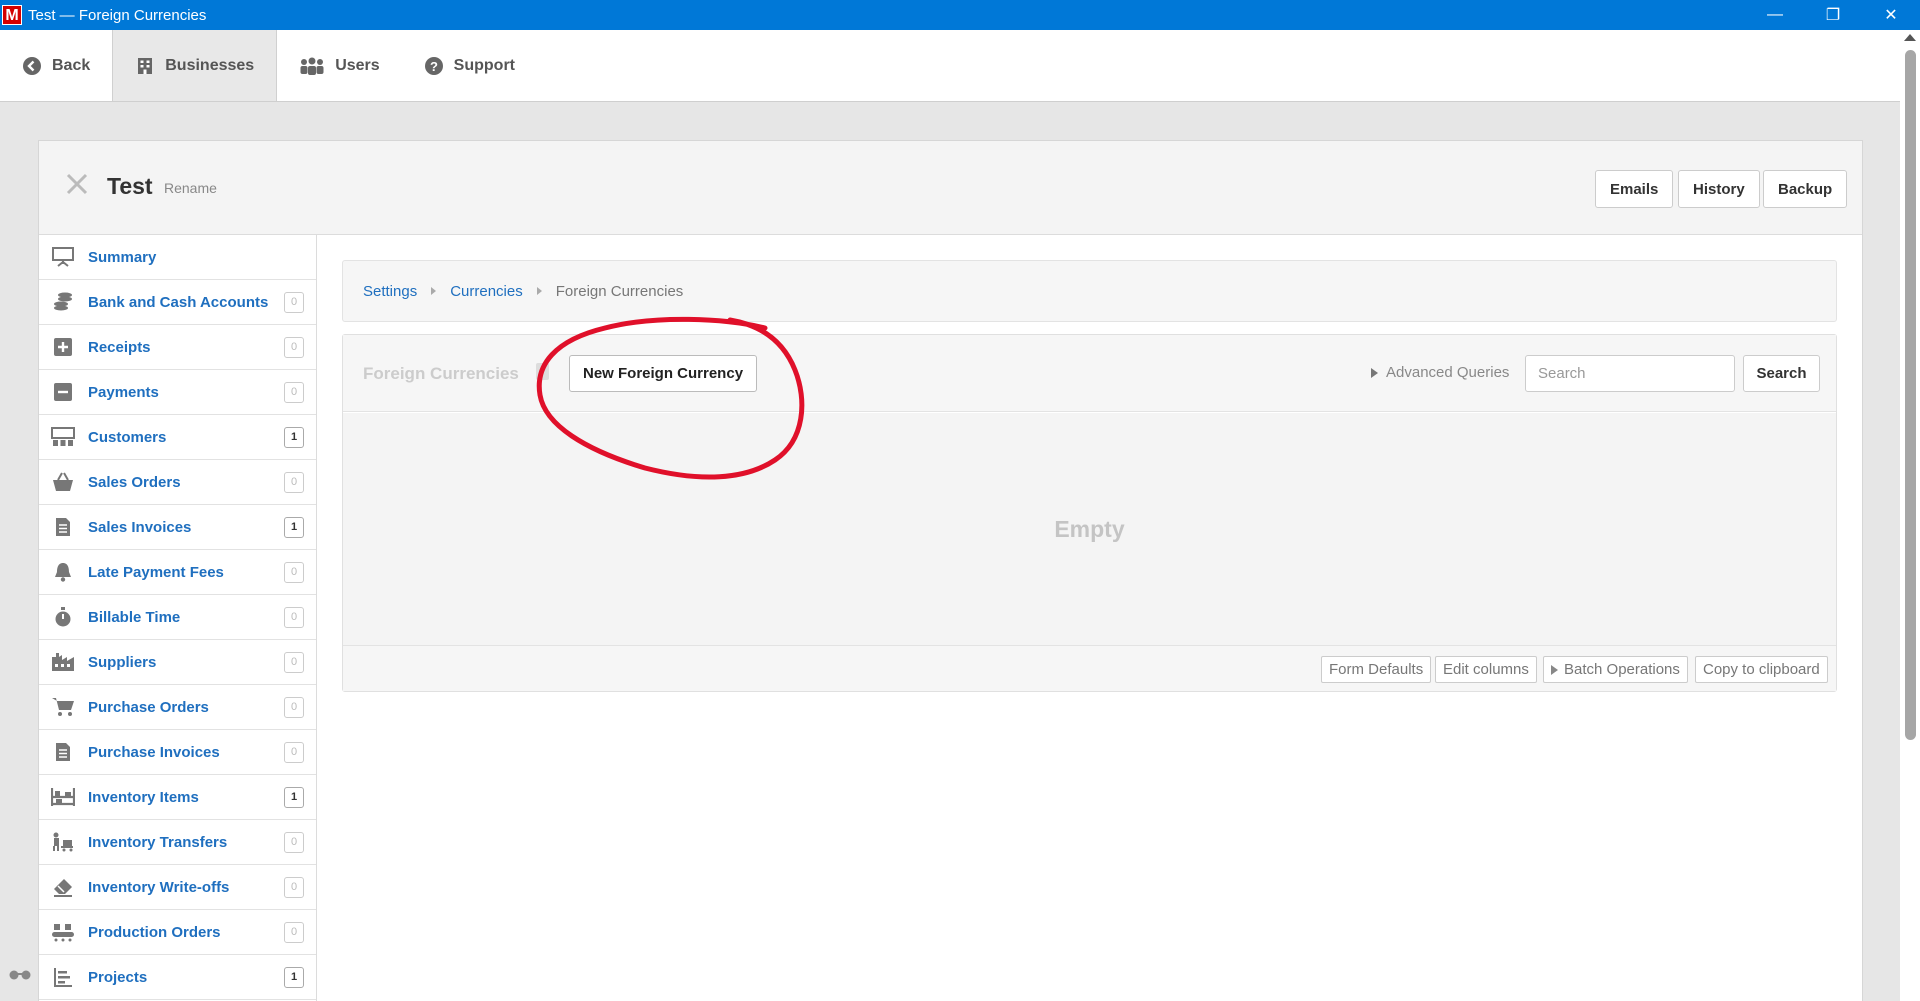 The height and width of the screenshot is (1001, 1920). I want to click on sidebar-item-label: Bank and Cash Accounts, so click(178, 302).